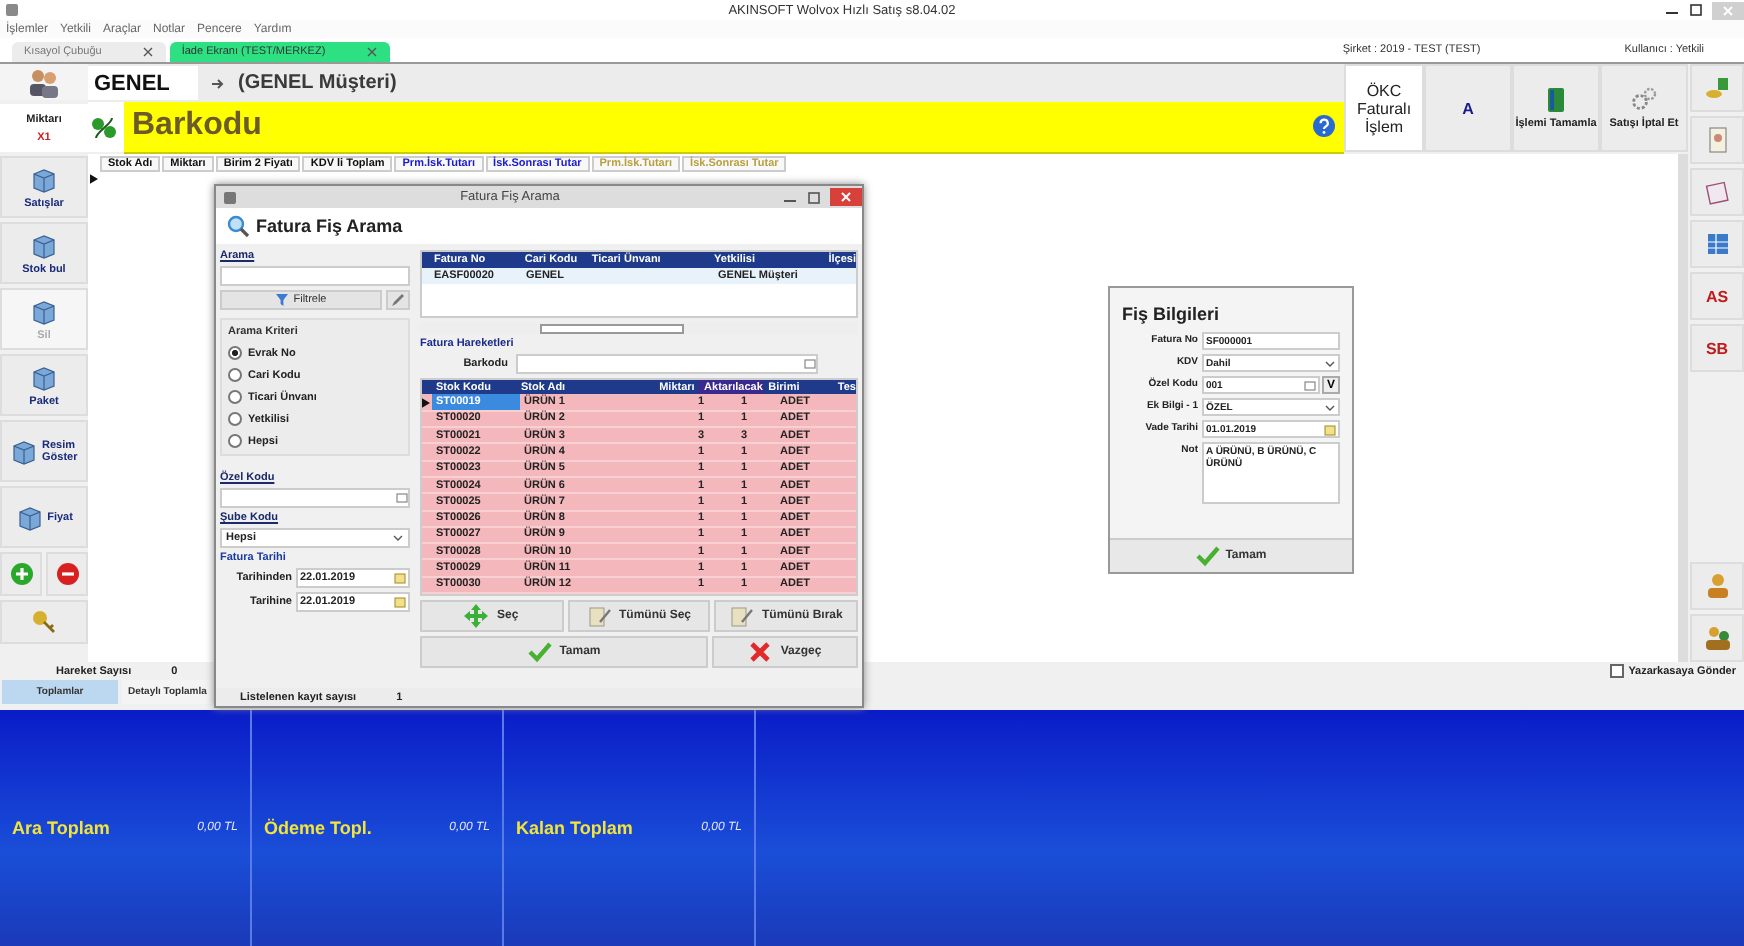 The height and width of the screenshot is (946, 1744). Describe the element at coordinates (1468, 108) in the screenshot. I see `action-button: A` at that location.